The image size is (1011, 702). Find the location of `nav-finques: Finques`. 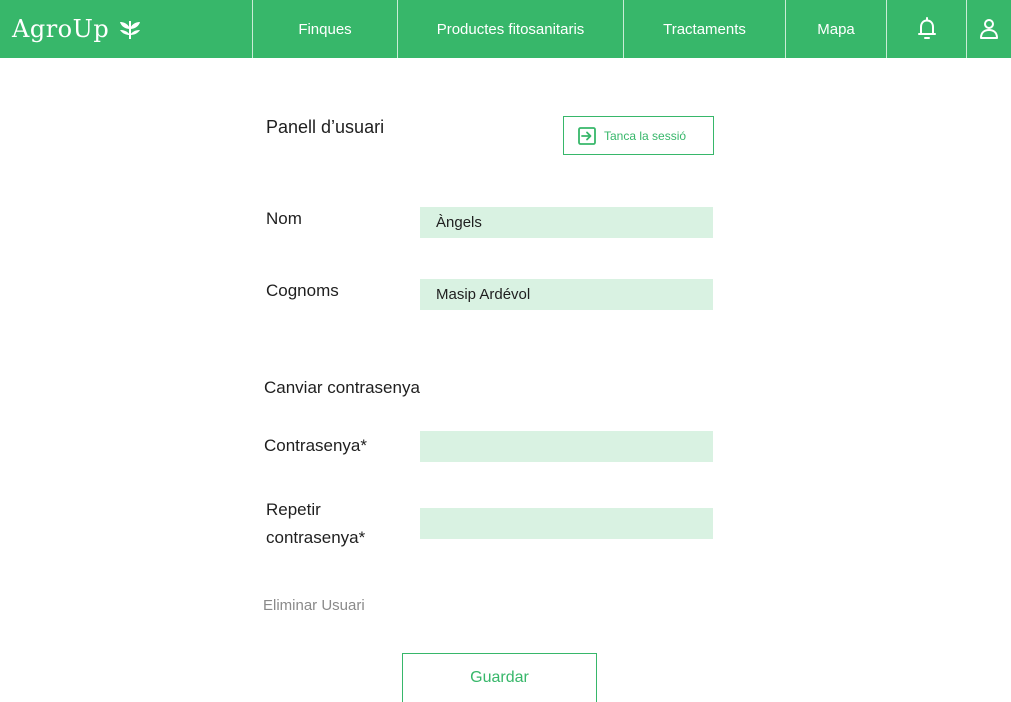

nav-finques: Finques is located at coordinates (324, 29).